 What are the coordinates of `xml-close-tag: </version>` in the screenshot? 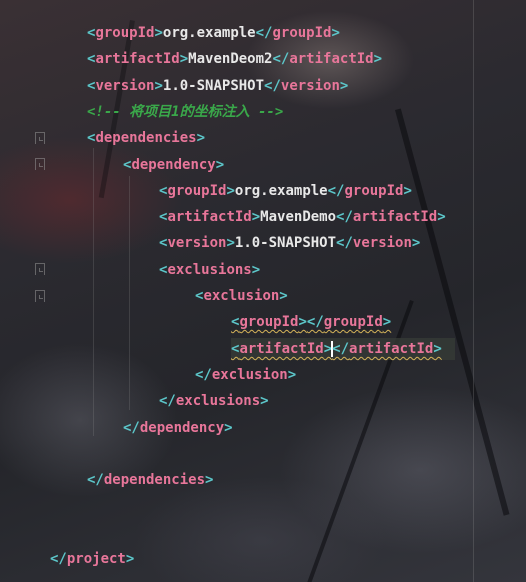 It's located at (306, 86).